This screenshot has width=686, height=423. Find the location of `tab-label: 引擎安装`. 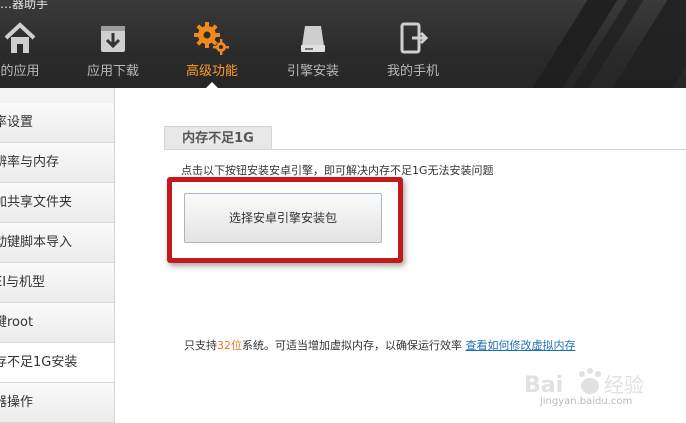

tab-label: 引擎安装 is located at coordinates (312, 71).